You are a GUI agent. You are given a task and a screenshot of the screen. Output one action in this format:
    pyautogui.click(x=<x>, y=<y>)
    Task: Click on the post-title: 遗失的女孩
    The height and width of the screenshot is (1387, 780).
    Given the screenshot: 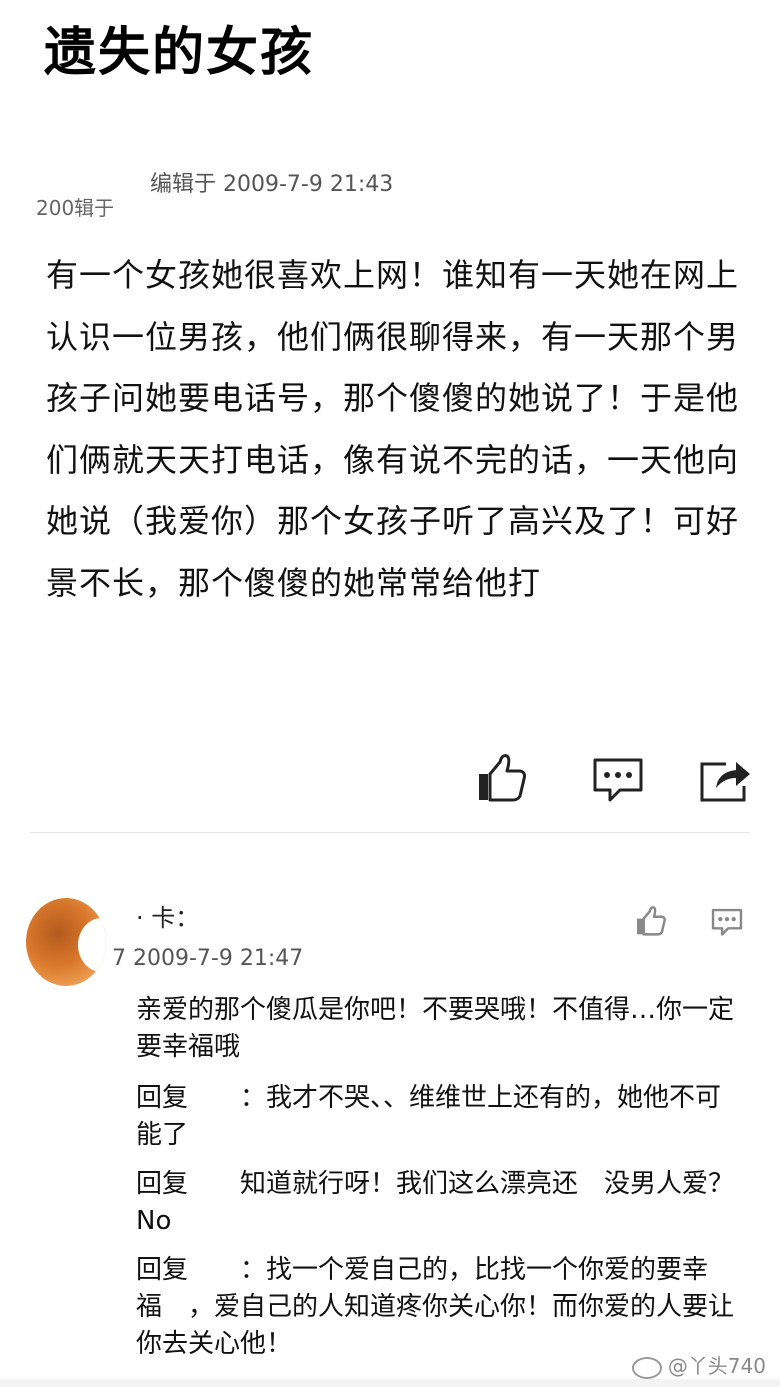 What is the action you would take?
    pyautogui.click(x=179, y=53)
    